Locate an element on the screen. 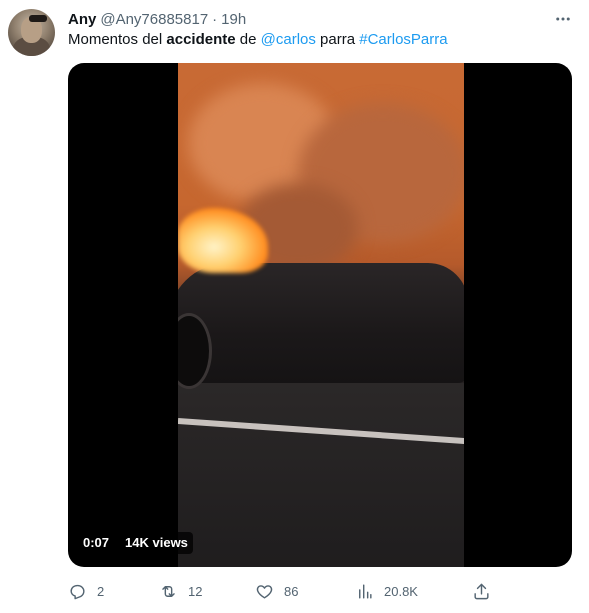  reply-icon is located at coordinates (77, 591).